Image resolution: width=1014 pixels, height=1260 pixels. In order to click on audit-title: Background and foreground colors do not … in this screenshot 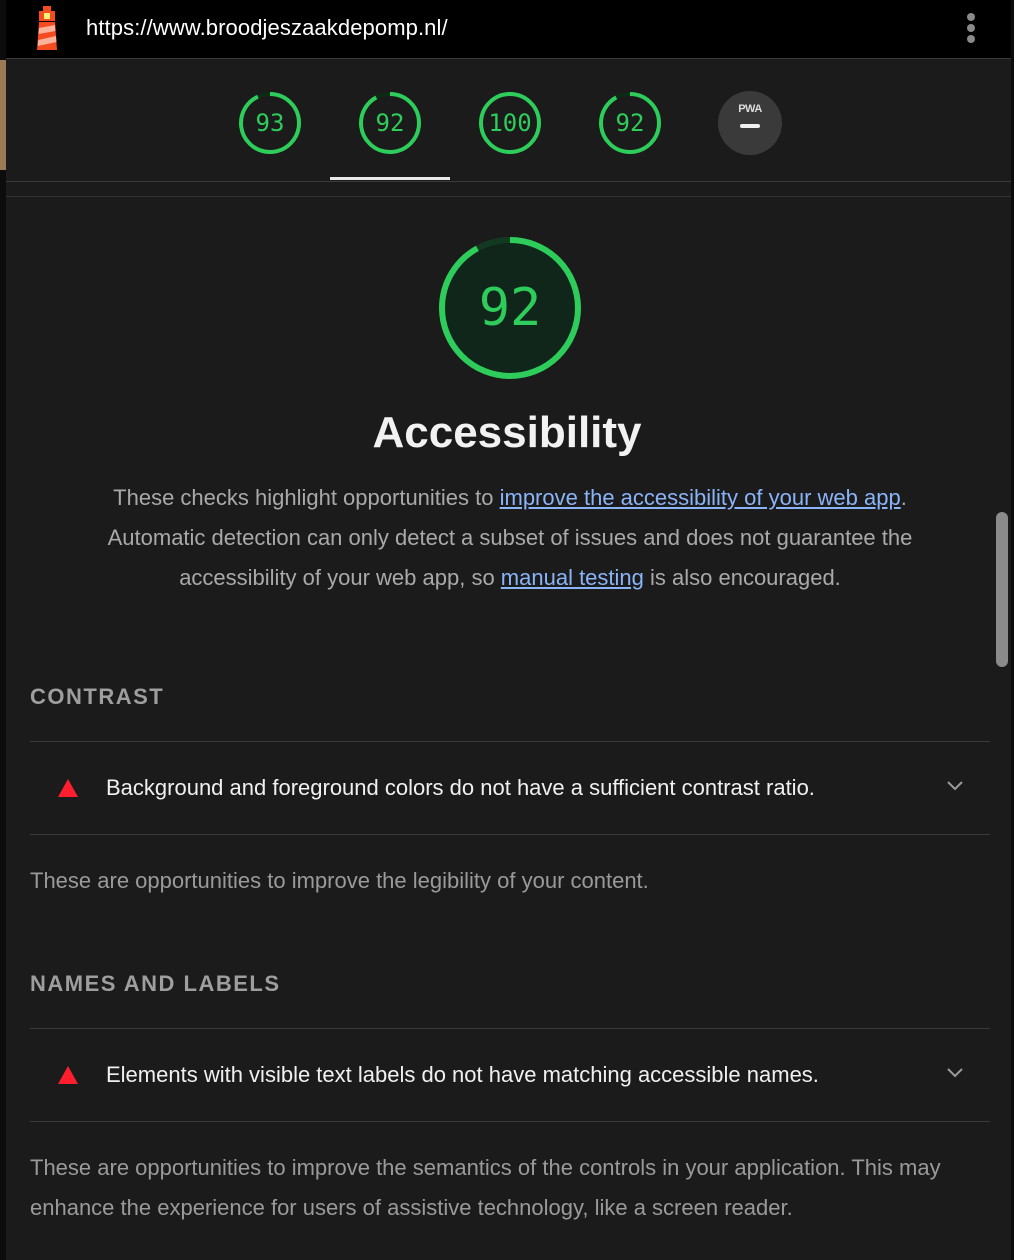, I will do `click(460, 787)`.